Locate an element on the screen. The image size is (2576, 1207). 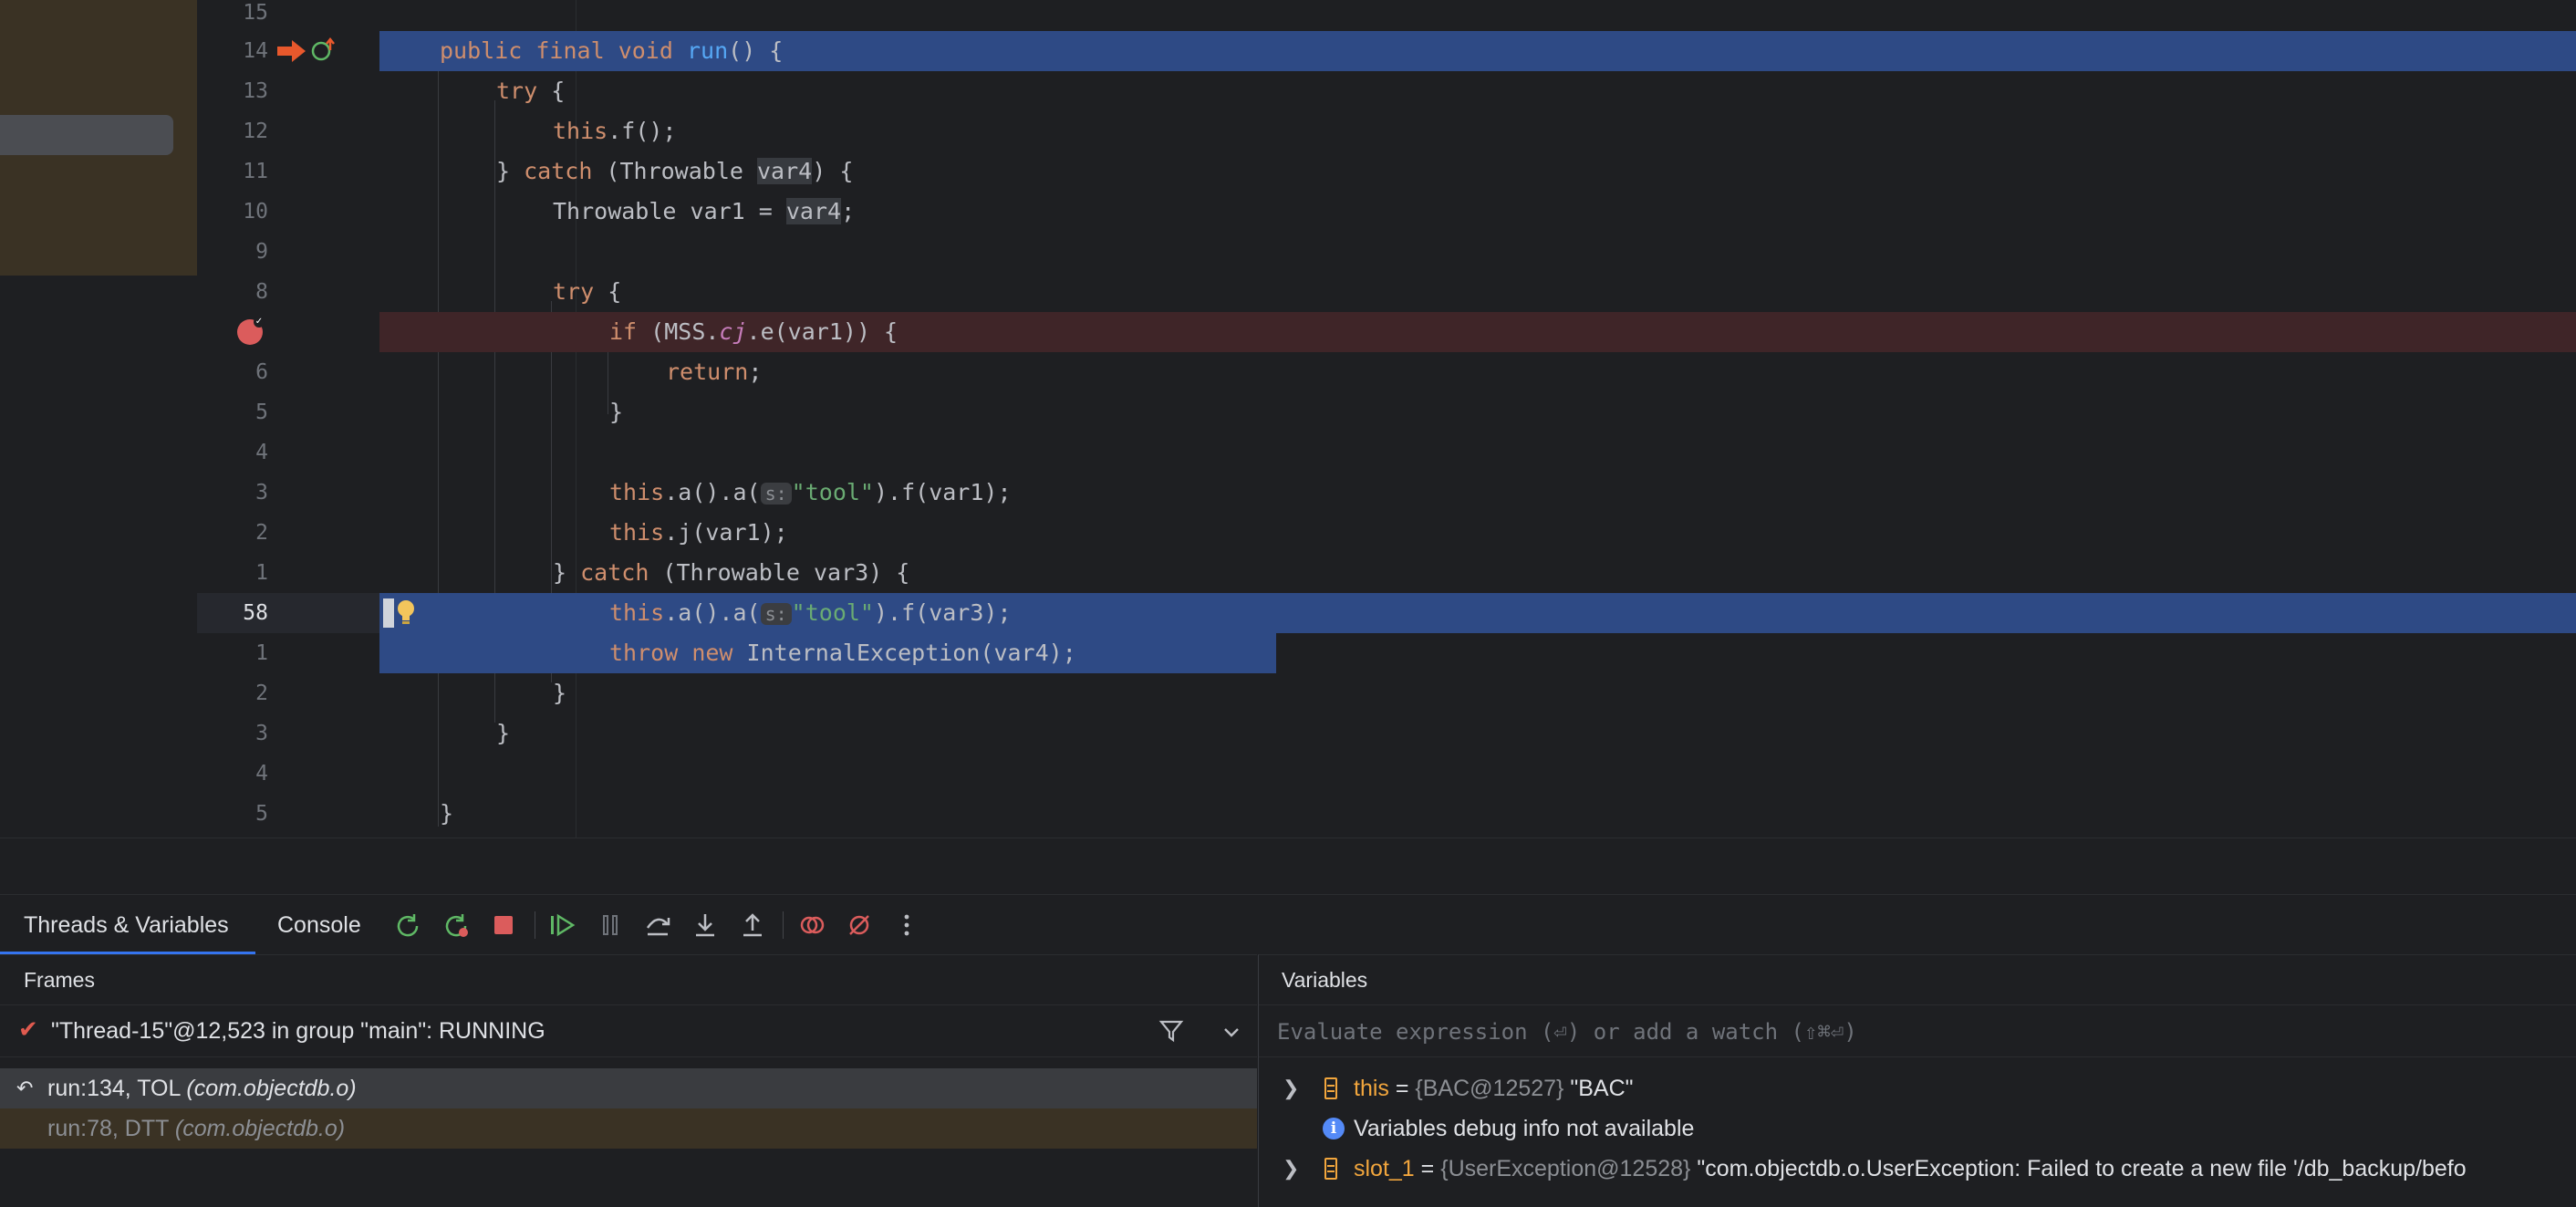
code-line: 11 } catch (Throwable var4) { is located at coordinates (1386, 171).